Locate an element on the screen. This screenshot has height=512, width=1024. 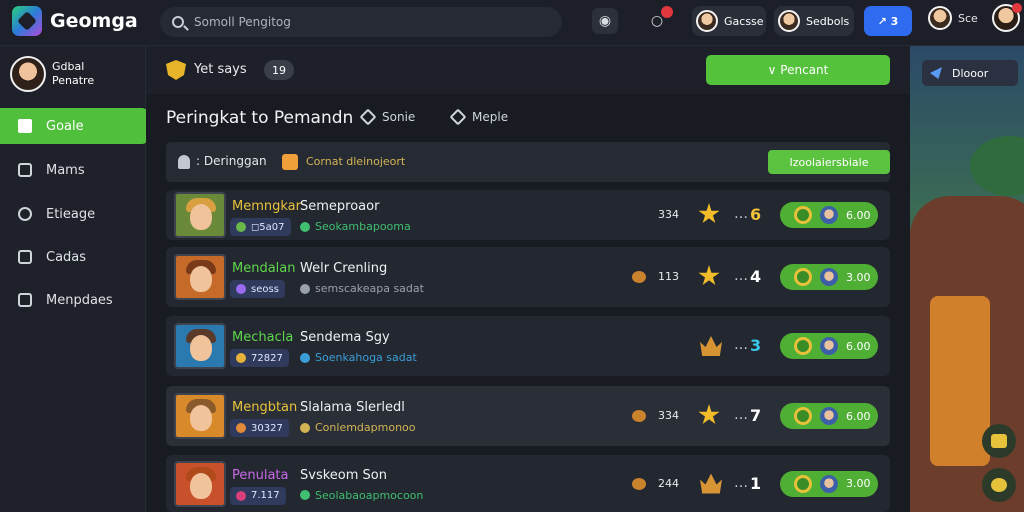
tab-label: Meple is located at coordinates (490, 117).